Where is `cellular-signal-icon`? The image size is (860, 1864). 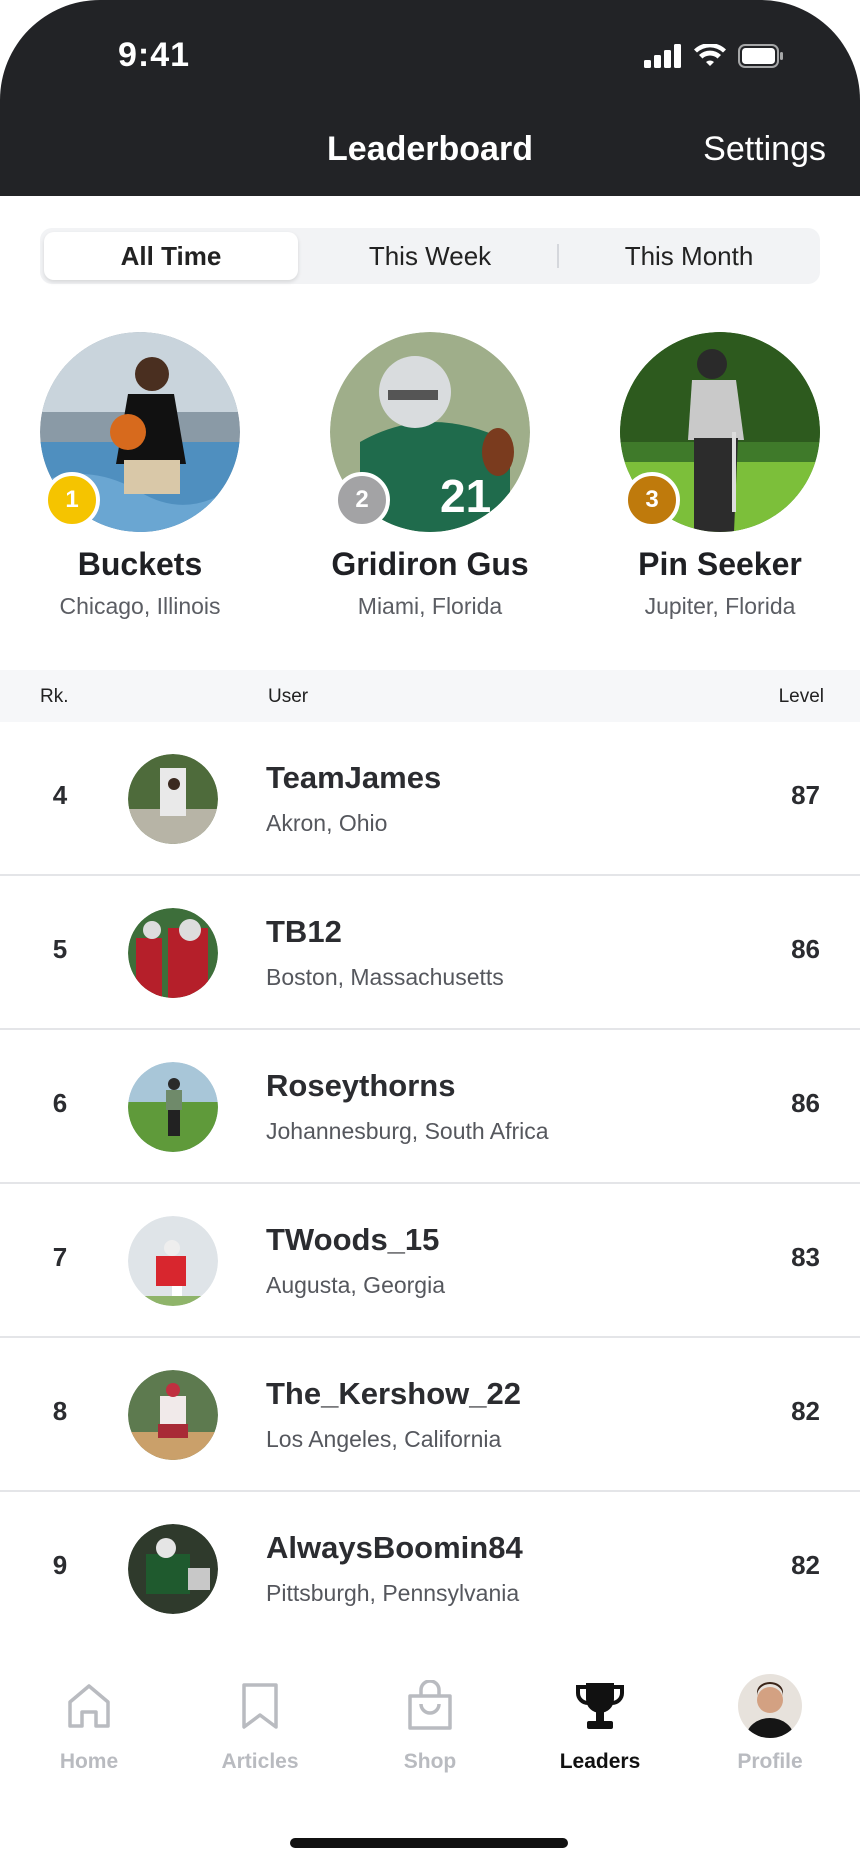
cellular-signal-icon is located at coordinates (662, 56).